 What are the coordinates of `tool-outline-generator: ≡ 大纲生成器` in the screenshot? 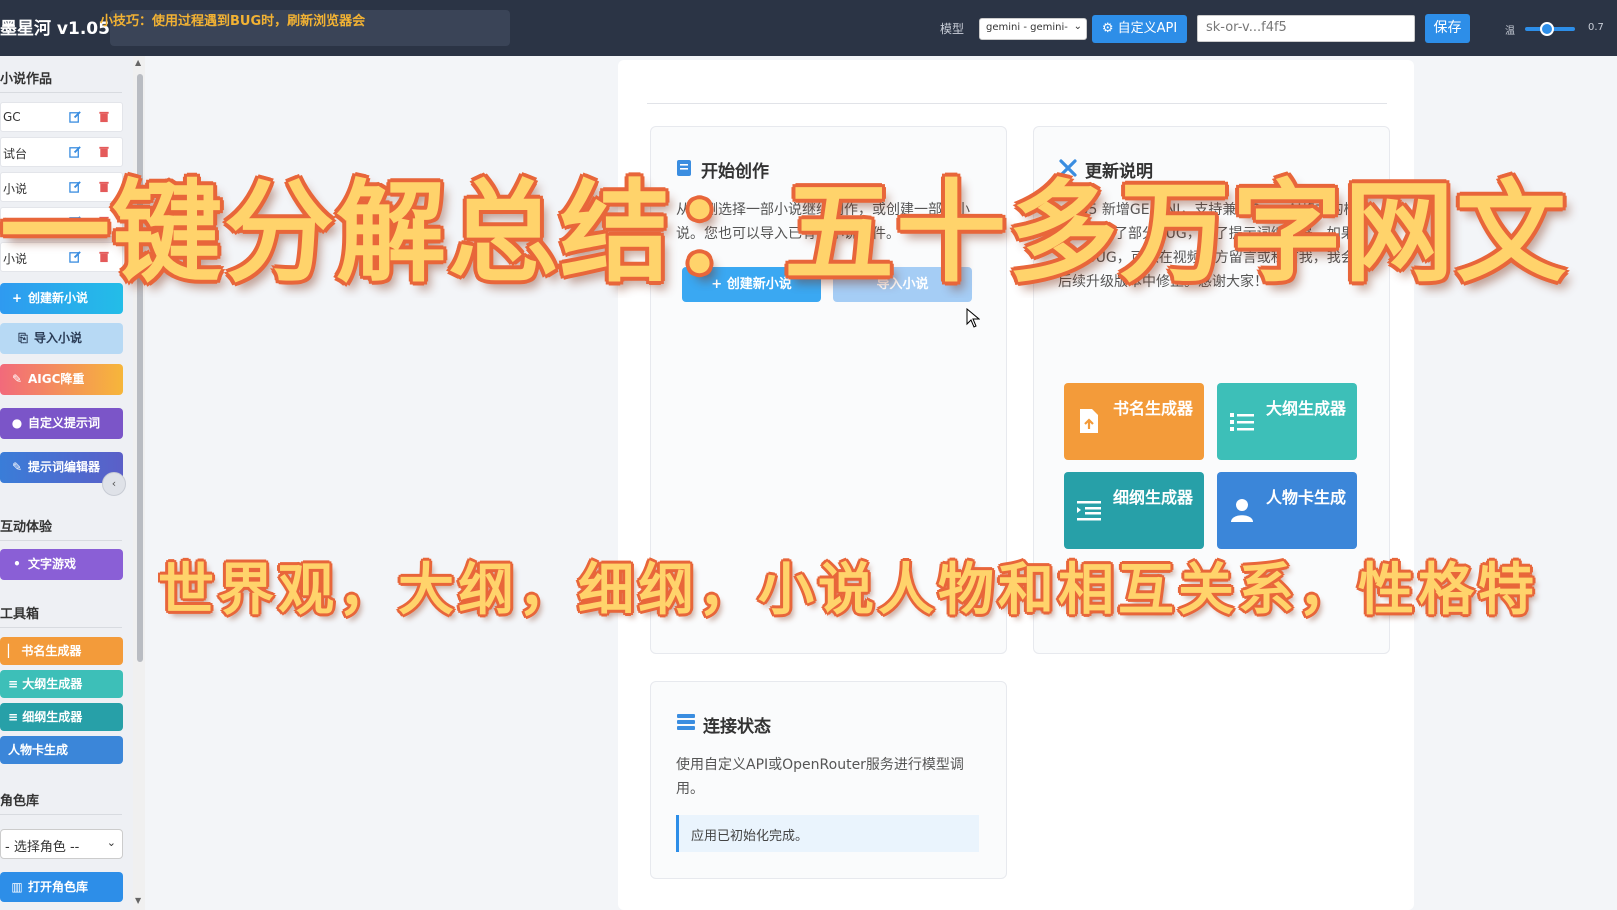 It's located at (61, 684).